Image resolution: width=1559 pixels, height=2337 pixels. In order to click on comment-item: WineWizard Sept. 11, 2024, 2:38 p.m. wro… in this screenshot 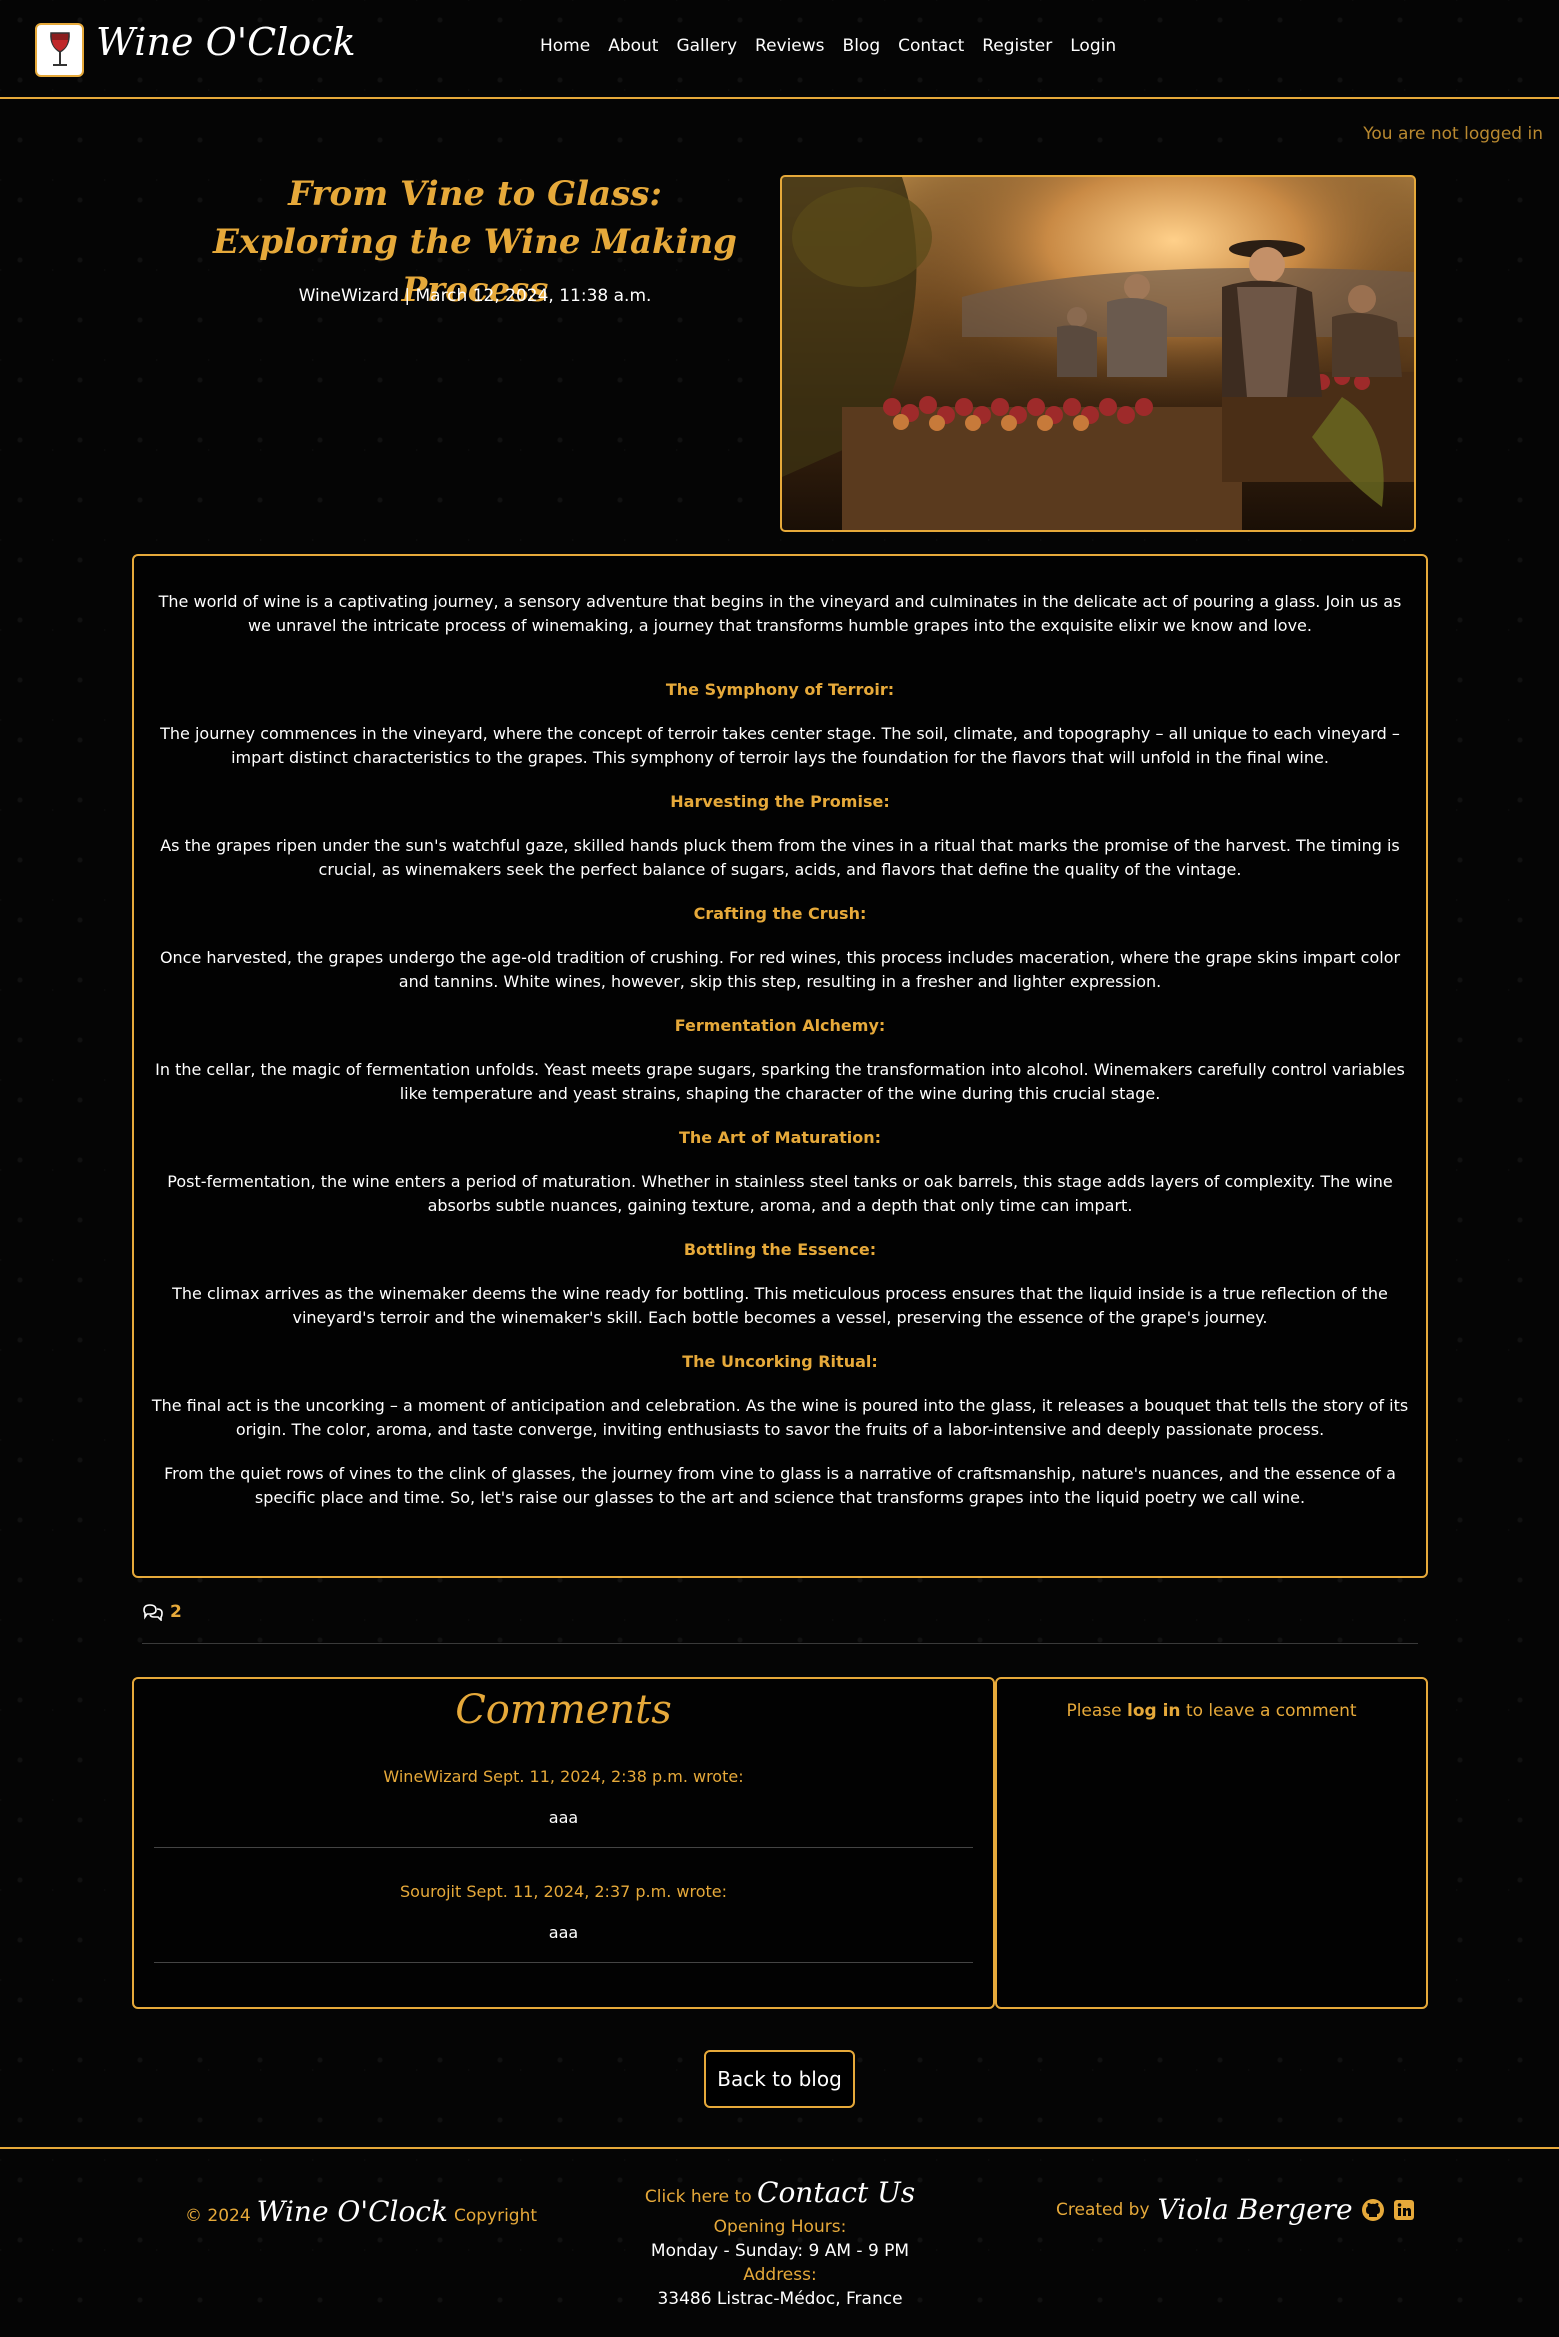, I will do `click(563, 1790)`.